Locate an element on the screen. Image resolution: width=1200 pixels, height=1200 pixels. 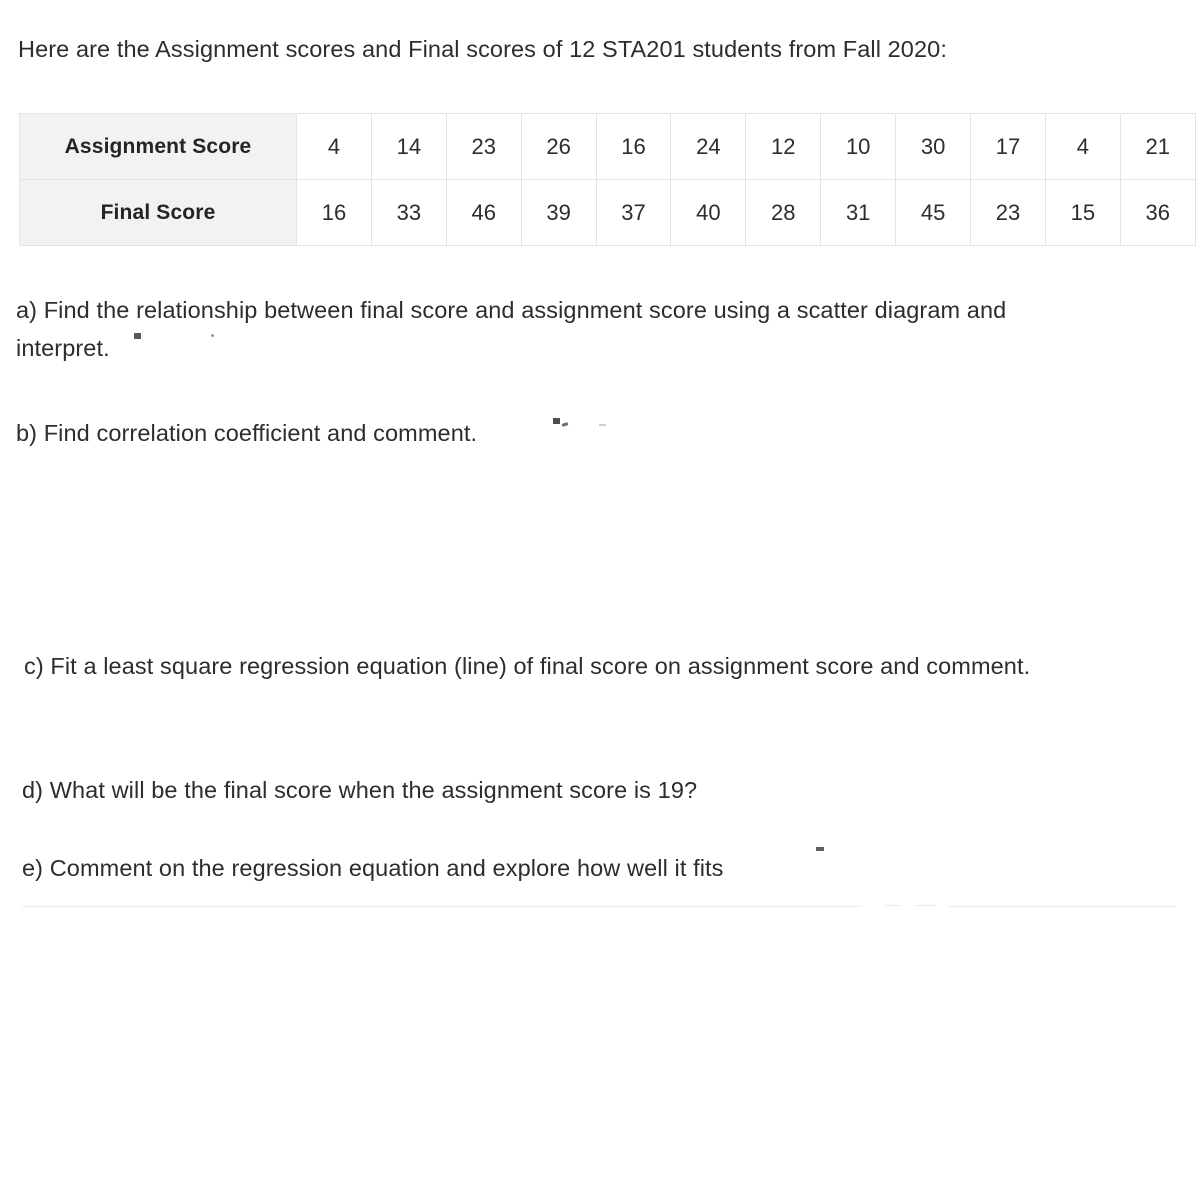
final-score-cell: 37 is located at coordinates (633, 212).